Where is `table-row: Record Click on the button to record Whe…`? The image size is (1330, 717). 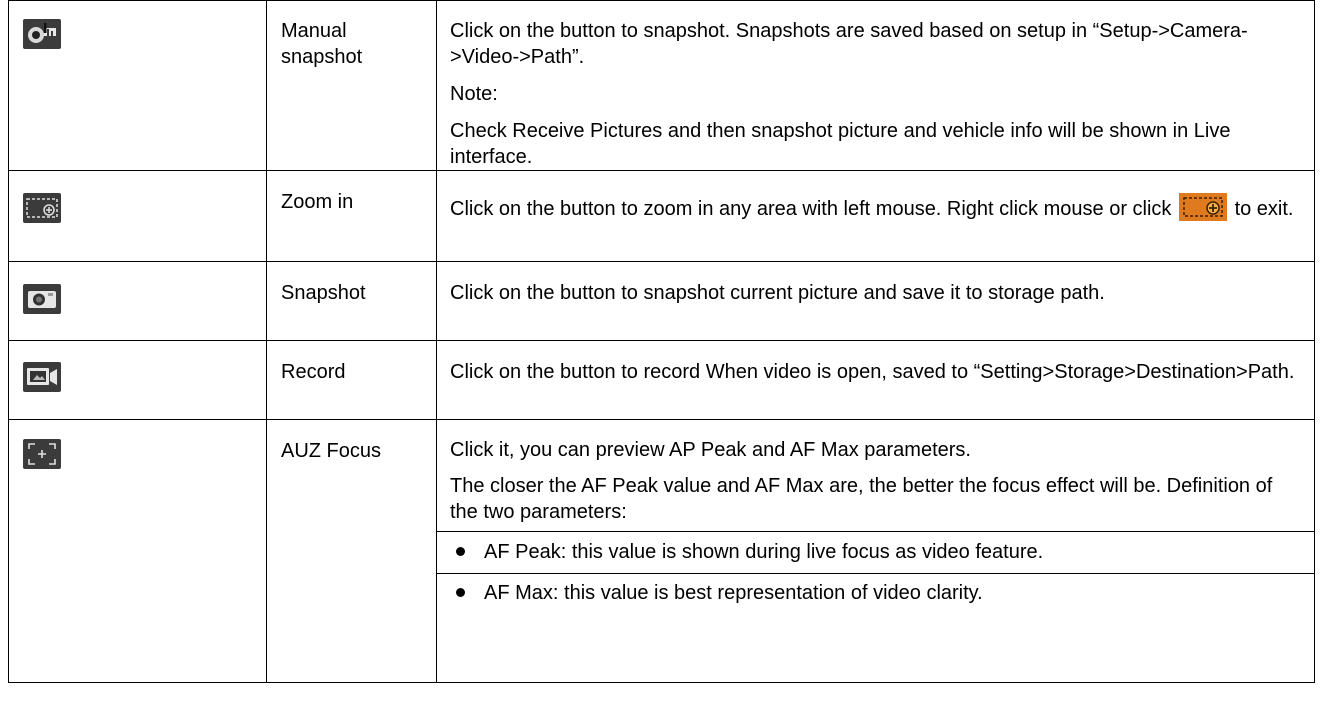 table-row: Record Click on the button to record Whe… is located at coordinates (661, 380).